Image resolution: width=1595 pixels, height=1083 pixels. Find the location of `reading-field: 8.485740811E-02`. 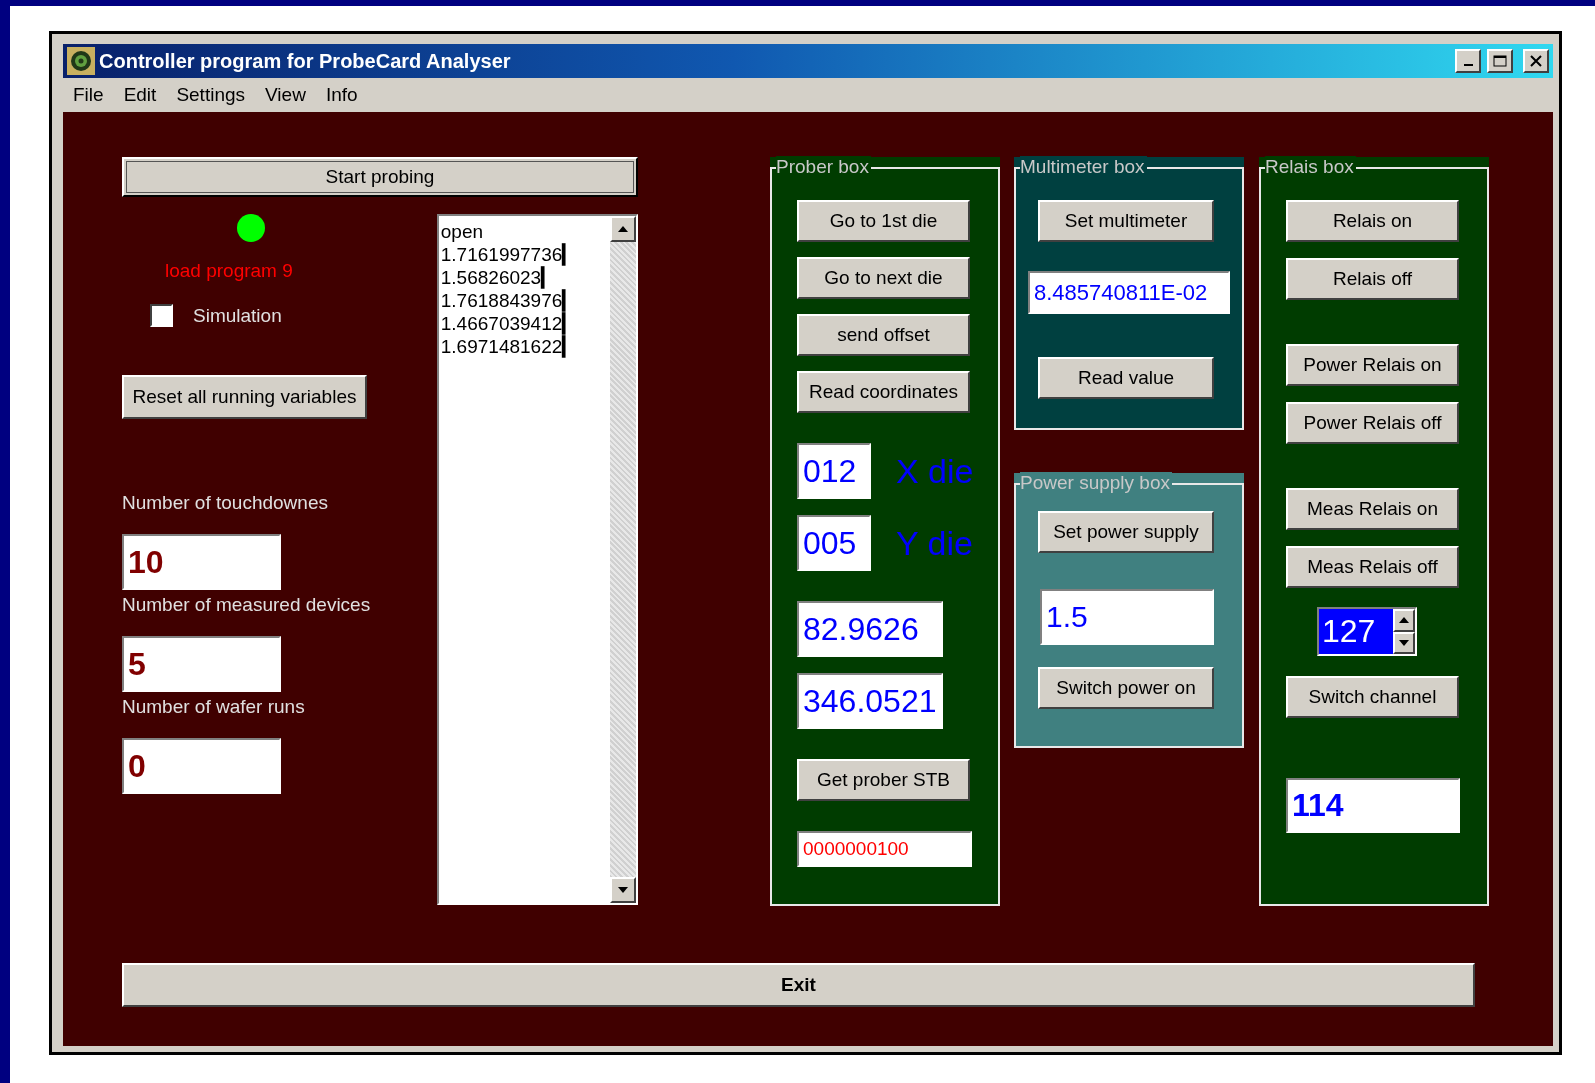

reading-field: 8.485740811E-02 is located at coordinates (1129, 292).